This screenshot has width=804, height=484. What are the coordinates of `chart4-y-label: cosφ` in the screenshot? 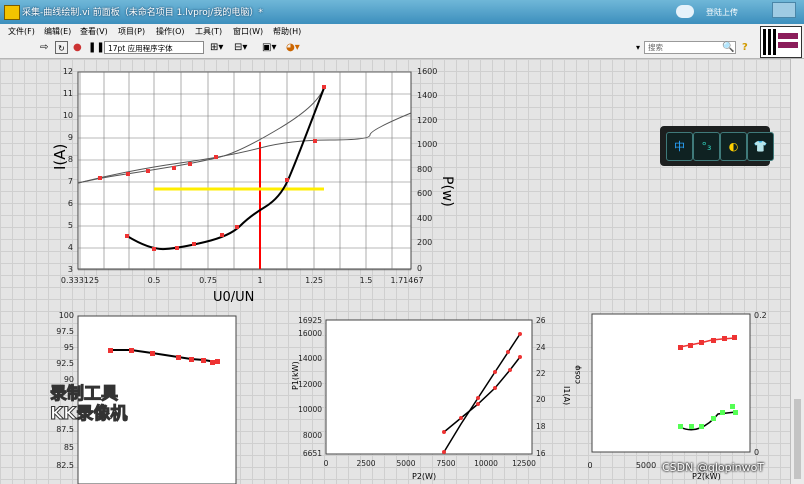 It's located at (577, 374).